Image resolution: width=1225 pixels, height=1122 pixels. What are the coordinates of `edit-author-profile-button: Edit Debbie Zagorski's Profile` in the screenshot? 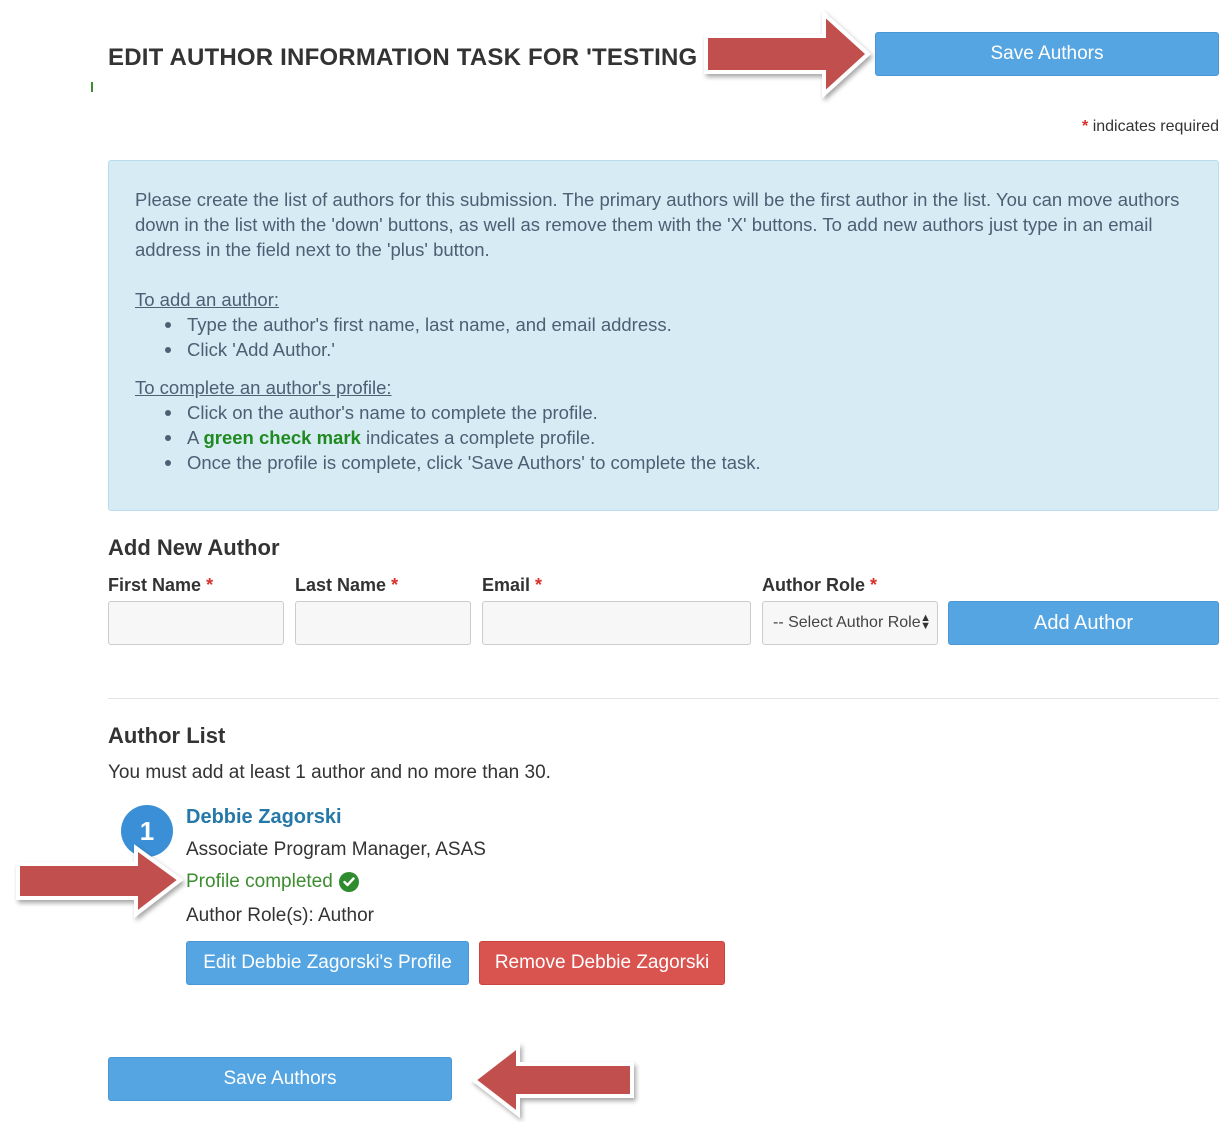 It's located at (327, 963).